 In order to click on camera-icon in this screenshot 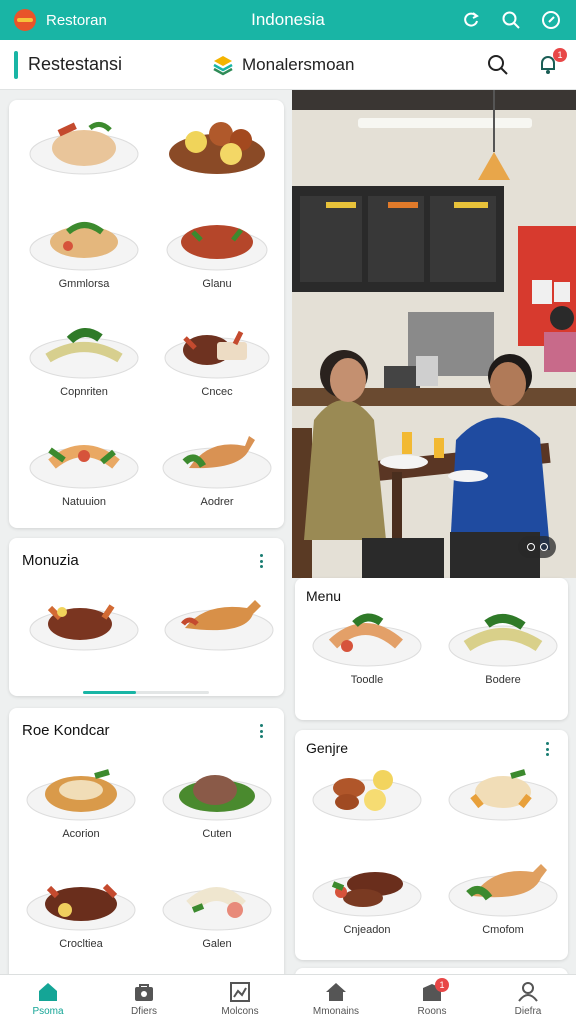, I will do `click(530, 547)`.